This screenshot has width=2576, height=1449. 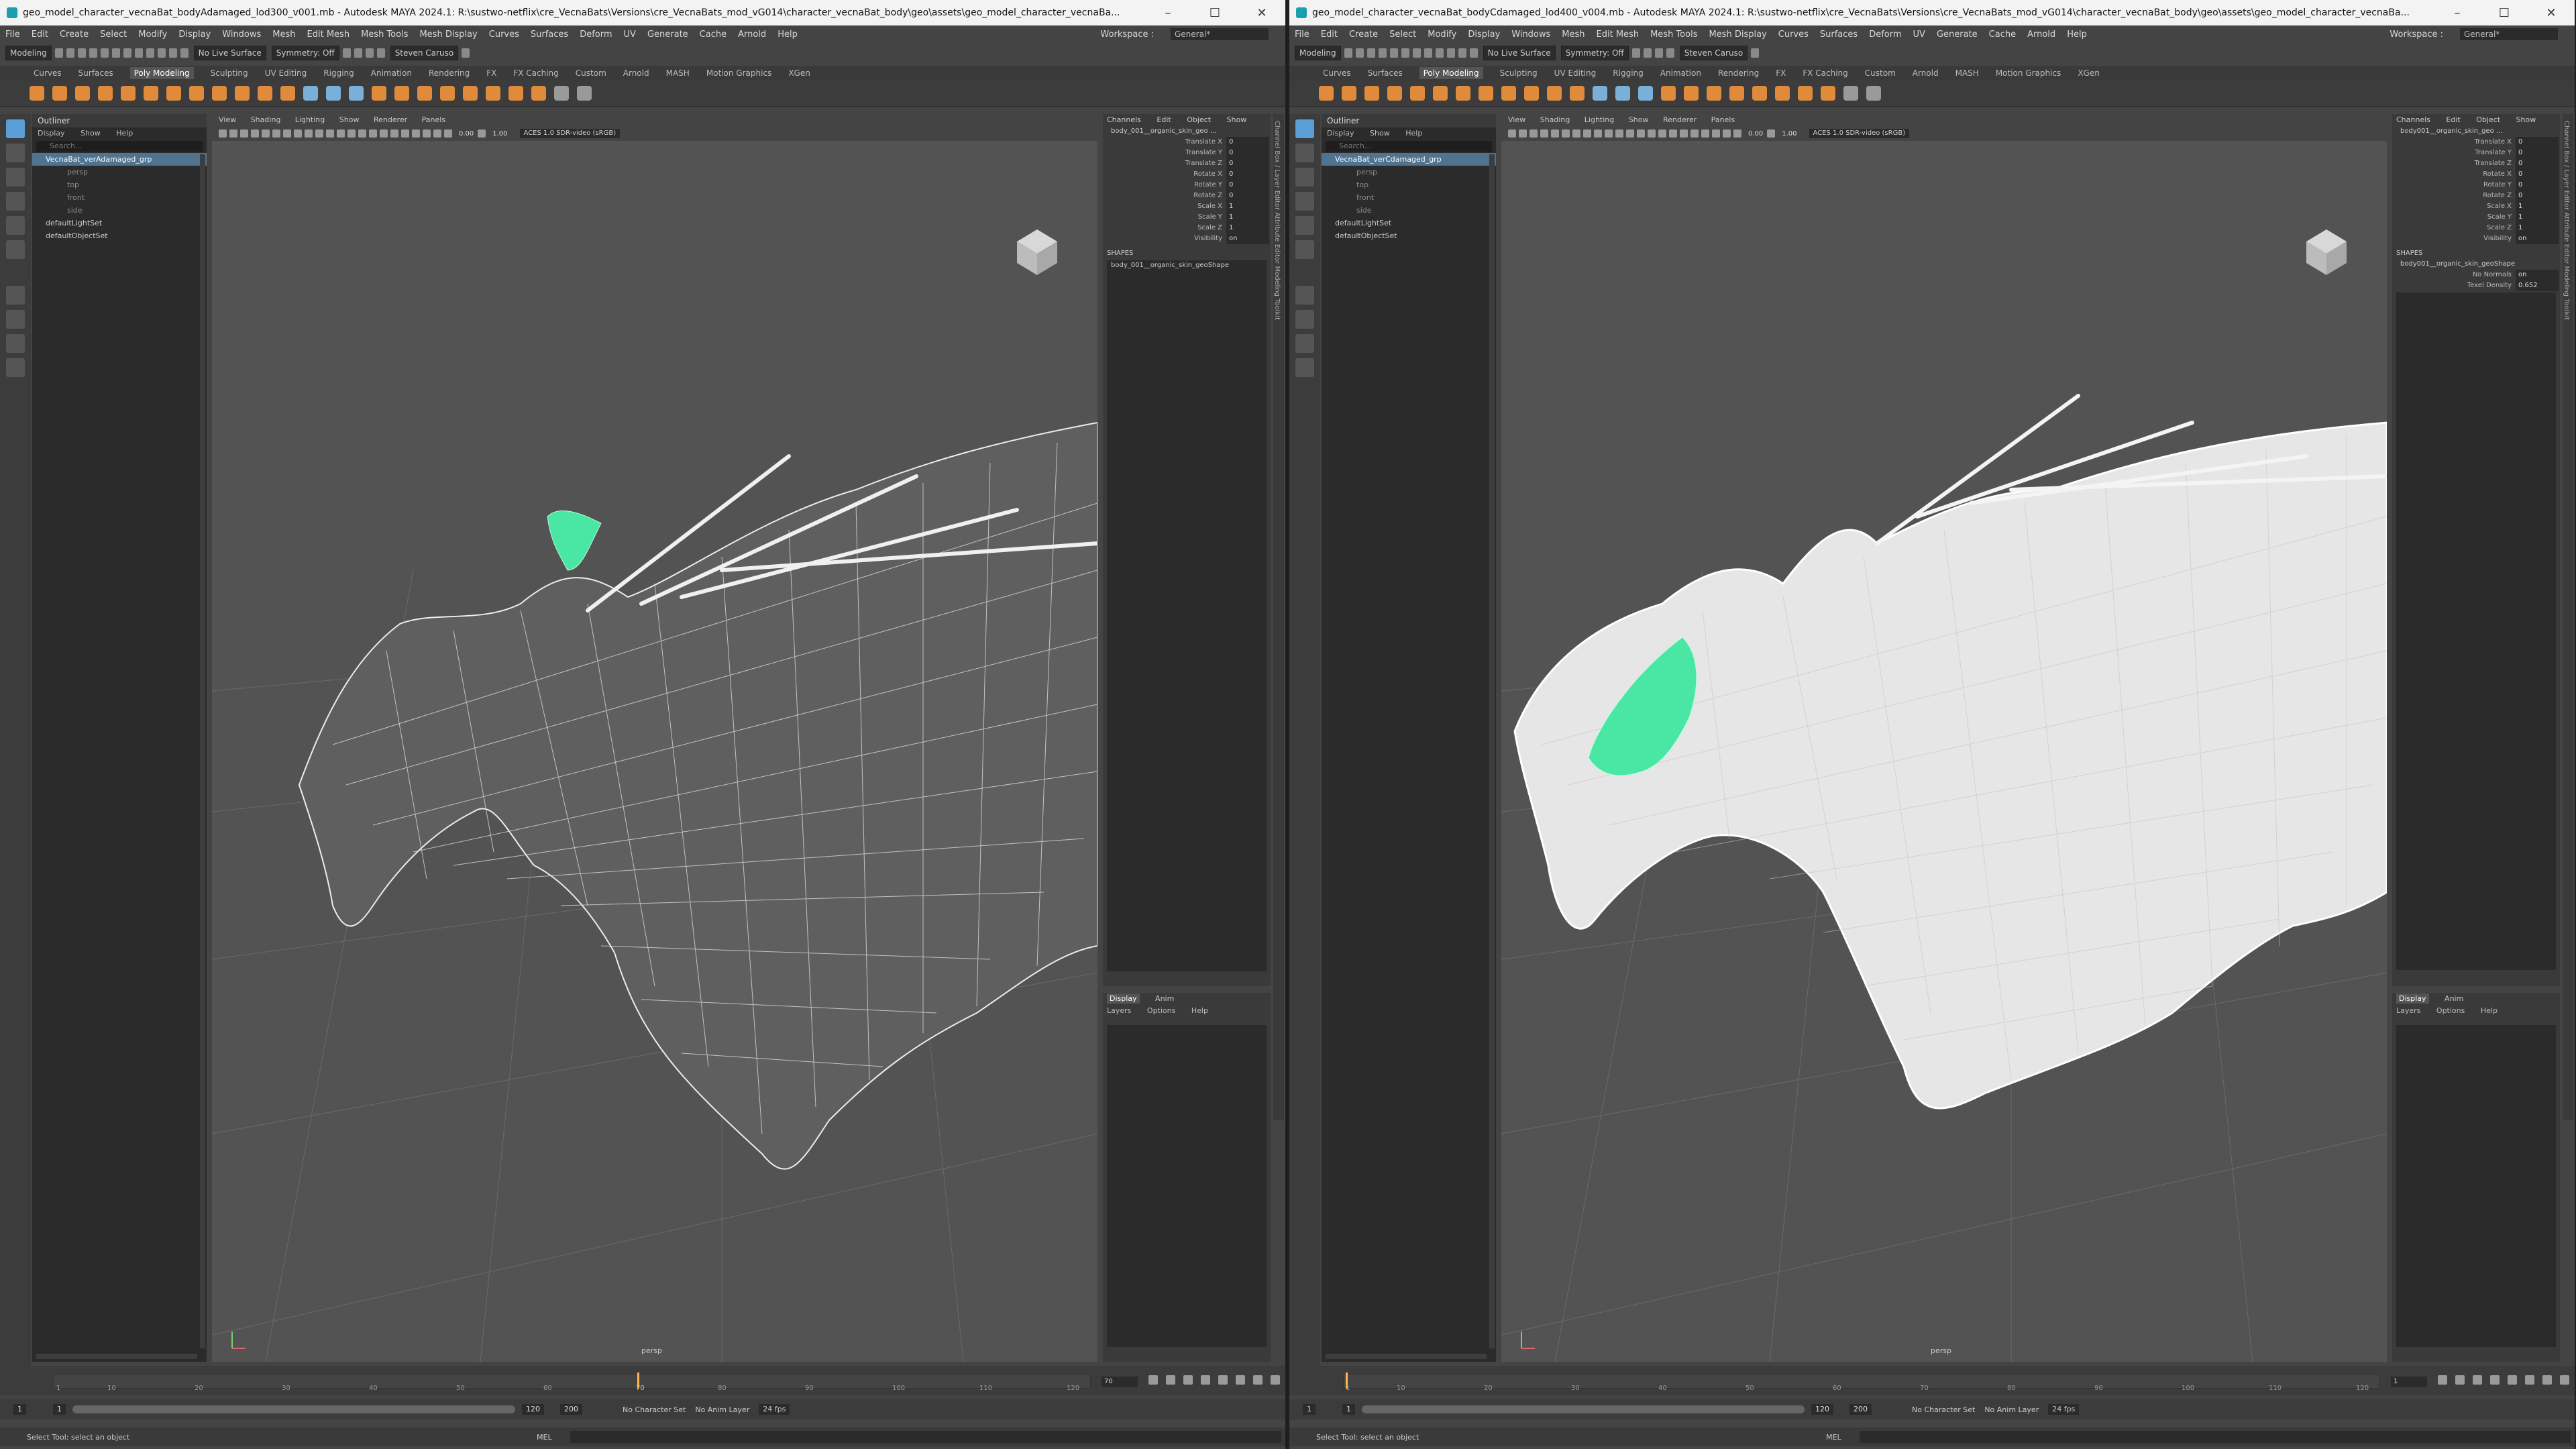 I want to click on target-weld-icon, so click(x=515, y=93).